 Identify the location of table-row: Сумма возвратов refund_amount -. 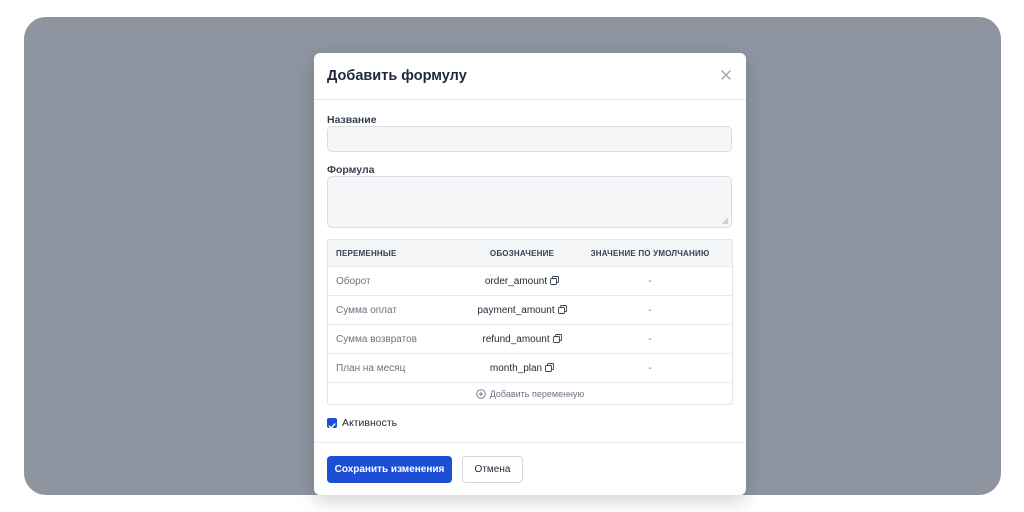
(530, 339).